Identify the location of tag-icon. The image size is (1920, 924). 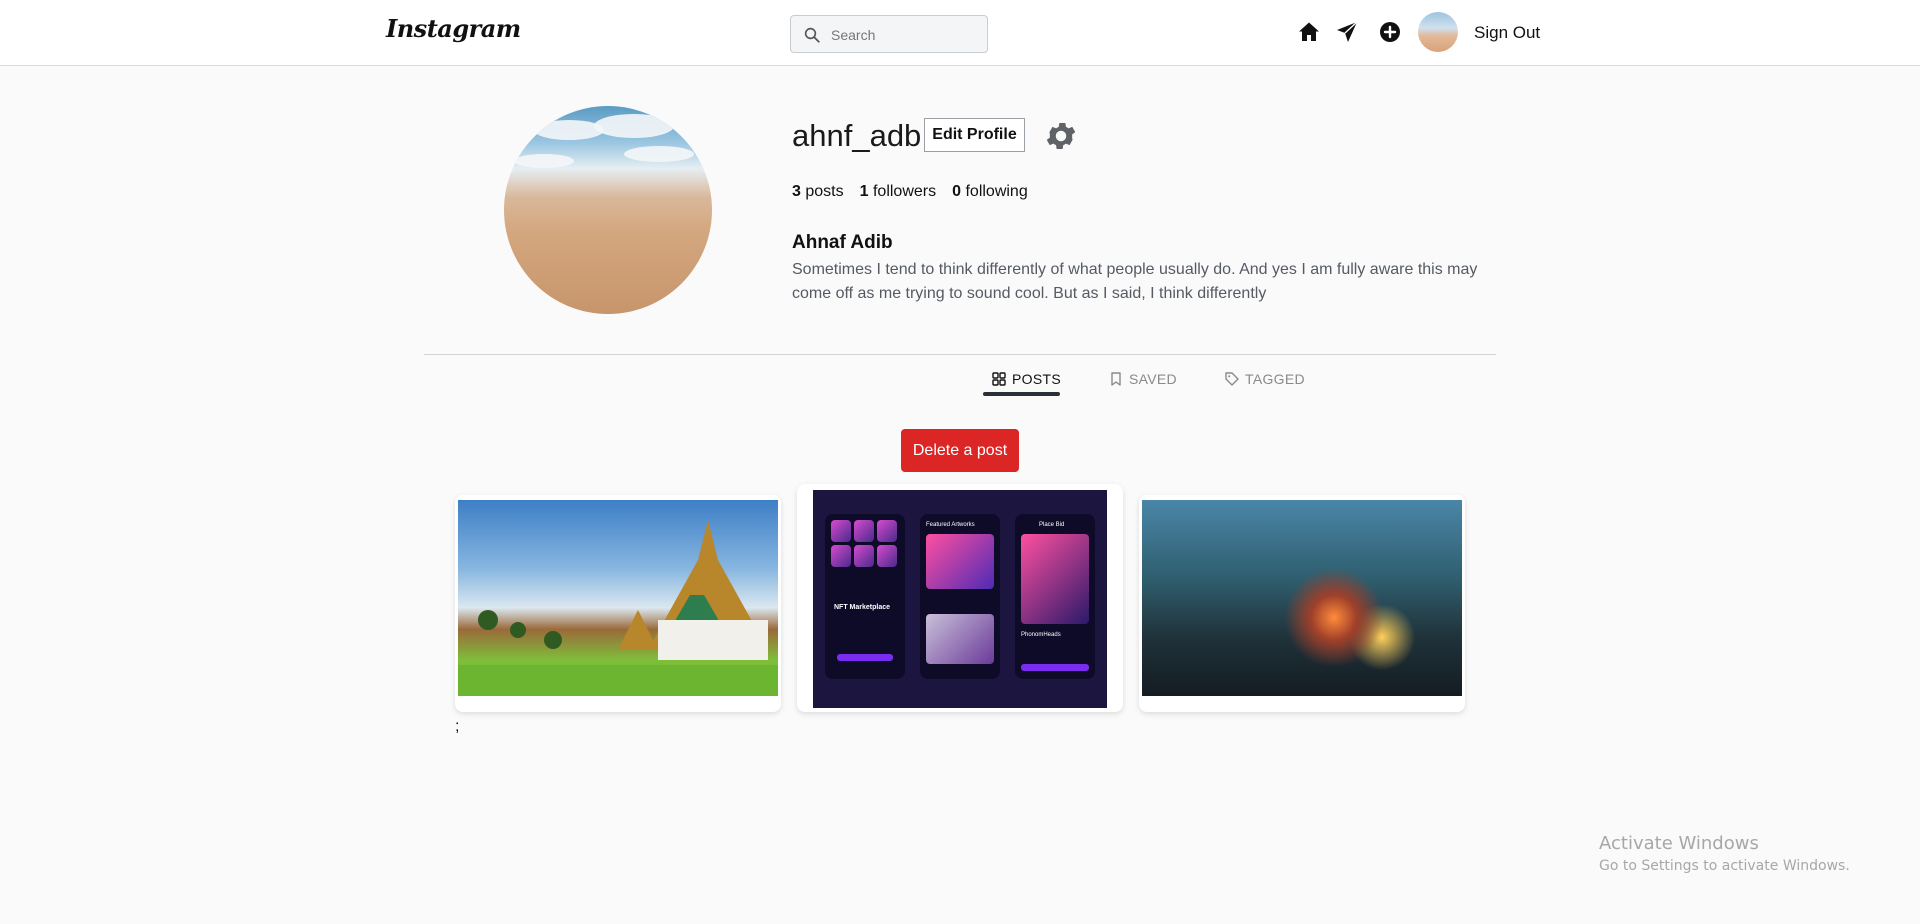
(1232, 379).